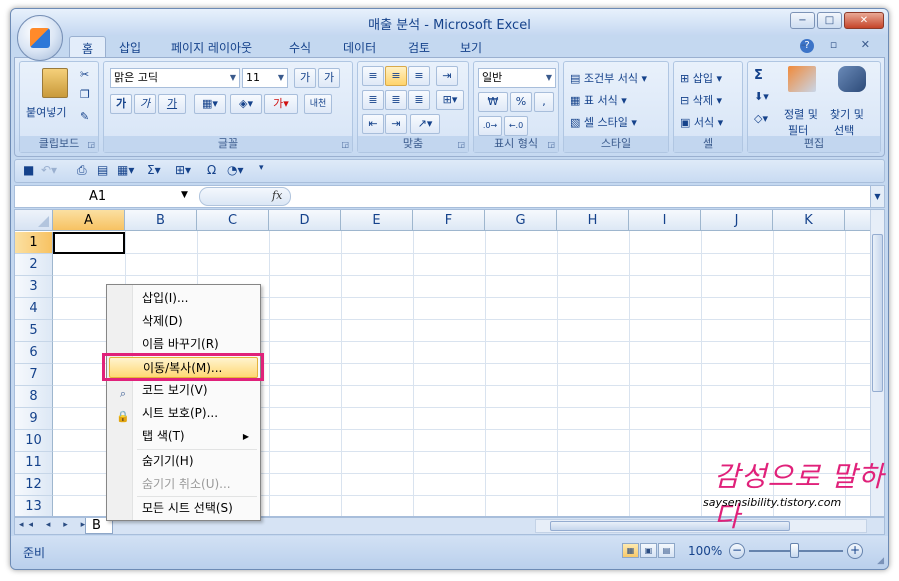 The height and width of the screenshot is (581, 899). Describe the element at coordinates (396, 100) in the screenshot. I see `align-center-button: ≣` at that location.